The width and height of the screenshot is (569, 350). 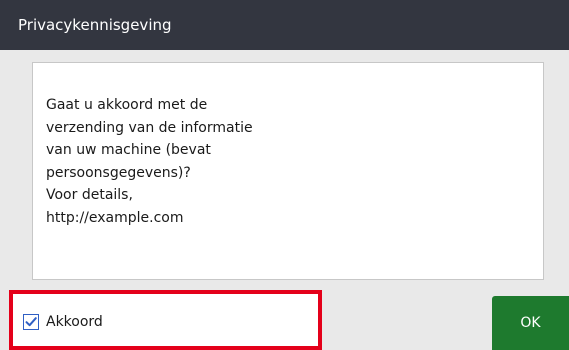 What do you see at coordinates (95, 25) in the screenshot?
I see `dialog-title: Privacykennisgeving` at bounding box center [95, 25].